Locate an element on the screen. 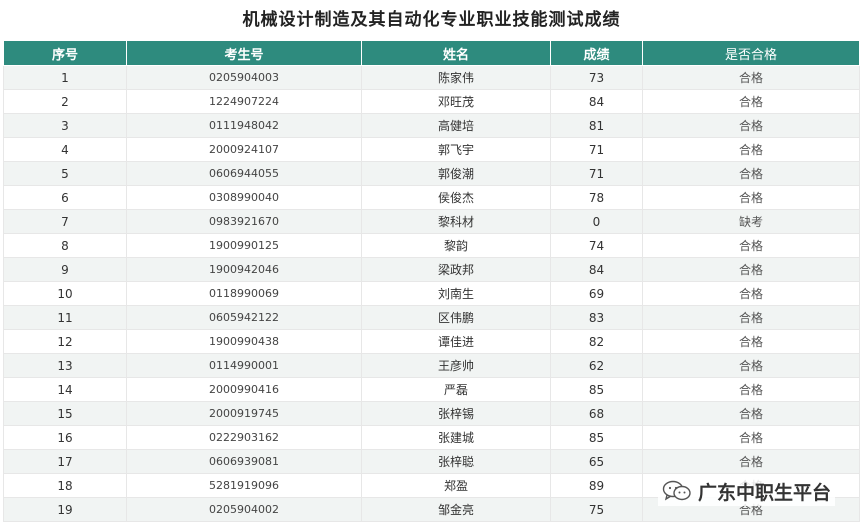 The image size is (863, 527). table-row: 12 1900990438 谭佳进 82 合格 is located at coordinates (431, 341).